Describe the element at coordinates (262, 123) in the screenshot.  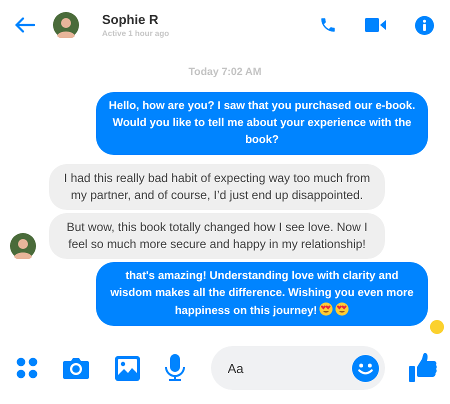
I see `sent-message: Hello, how are you? I saw that you purchased our e-book. Would you like to tell me about your experience with the book?` at that location.